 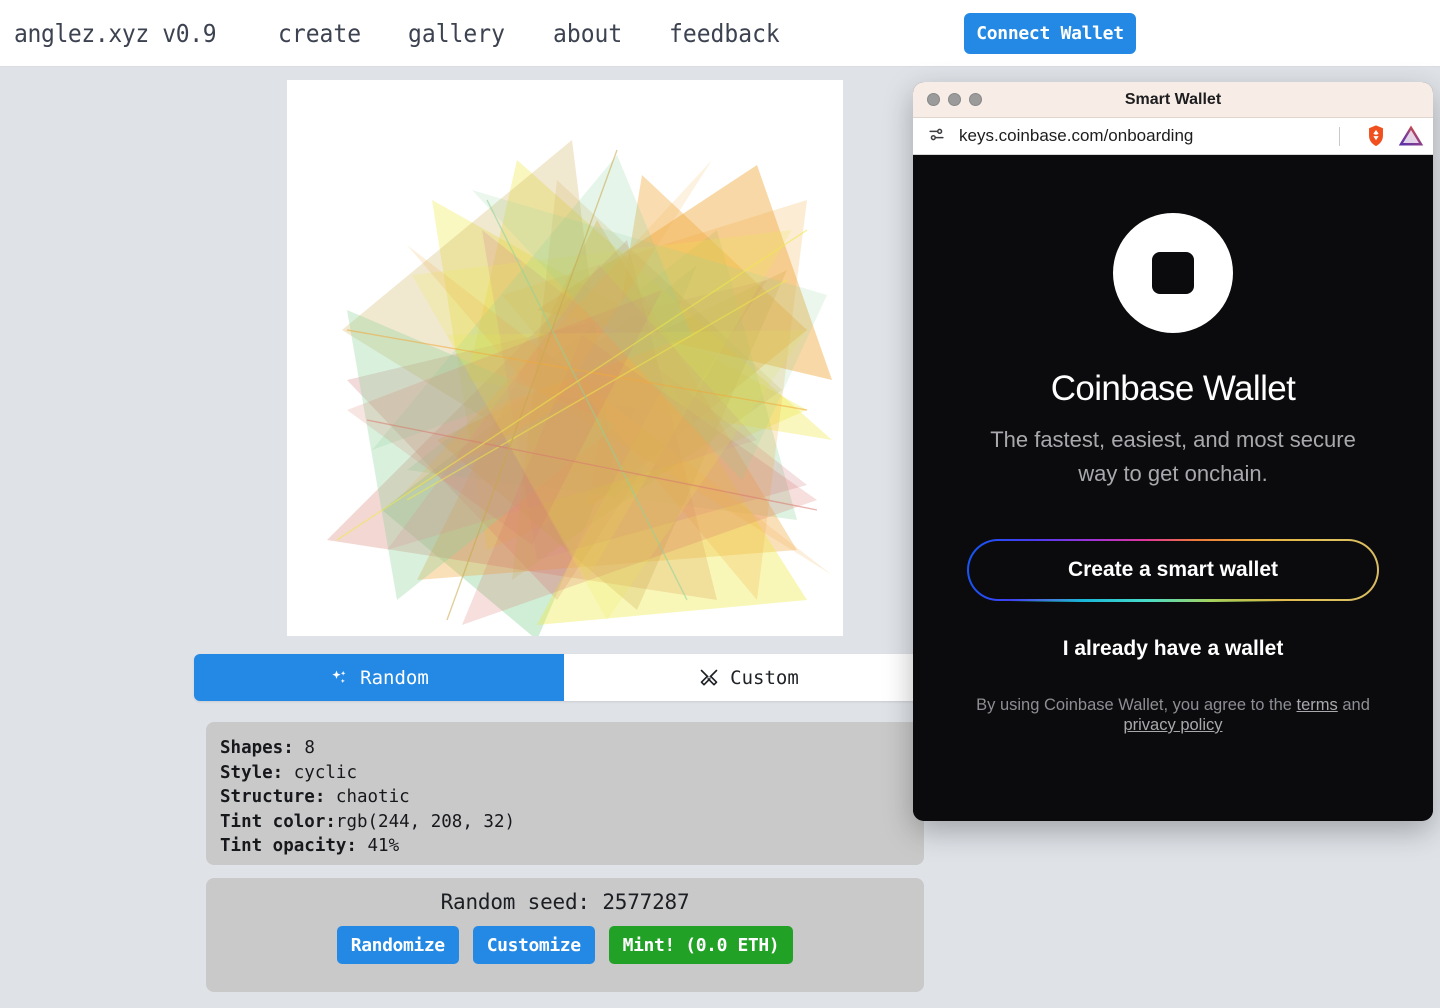 I want to click on popup-url-bar: keys.coinbase.com/onboarding, so click(x=1173, y=136).